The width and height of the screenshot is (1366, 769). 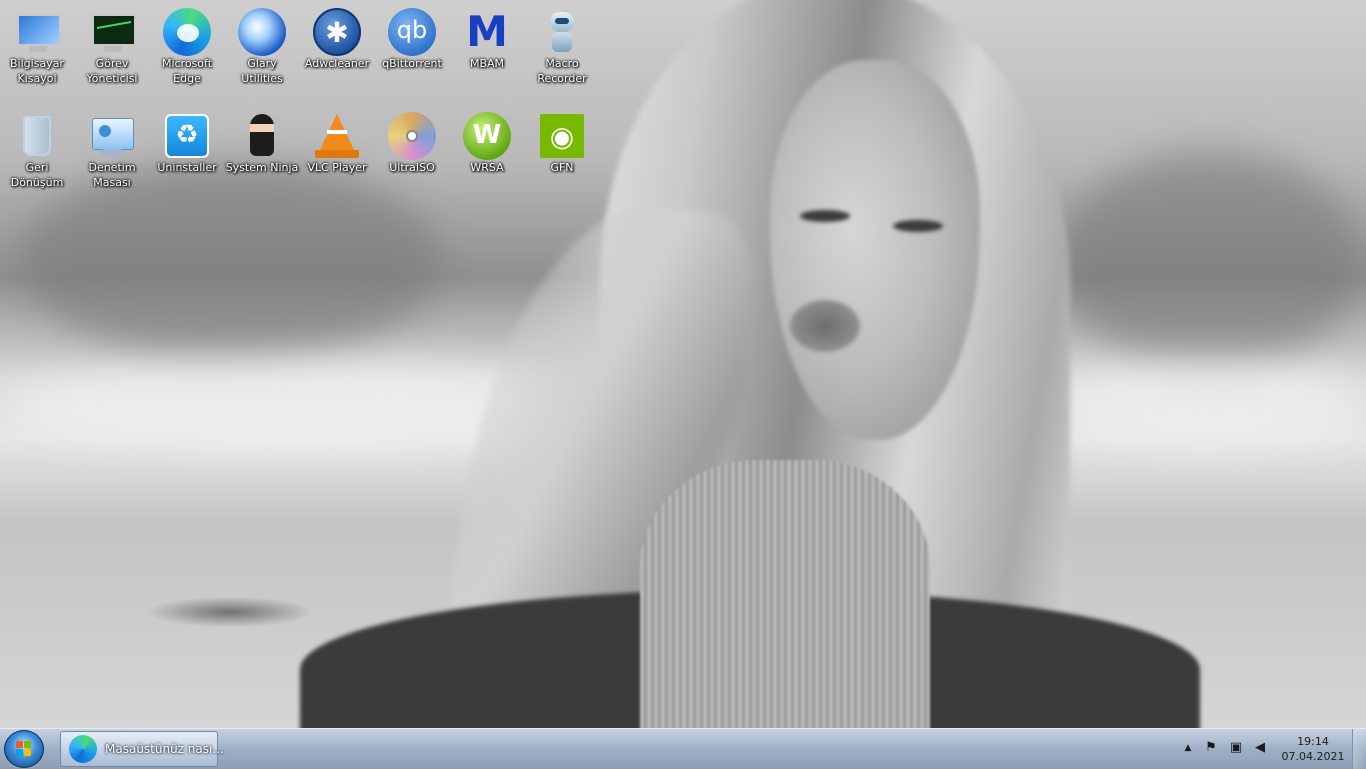 I want to click on nvidia-gfn-icon, so click(x=562, y=136).